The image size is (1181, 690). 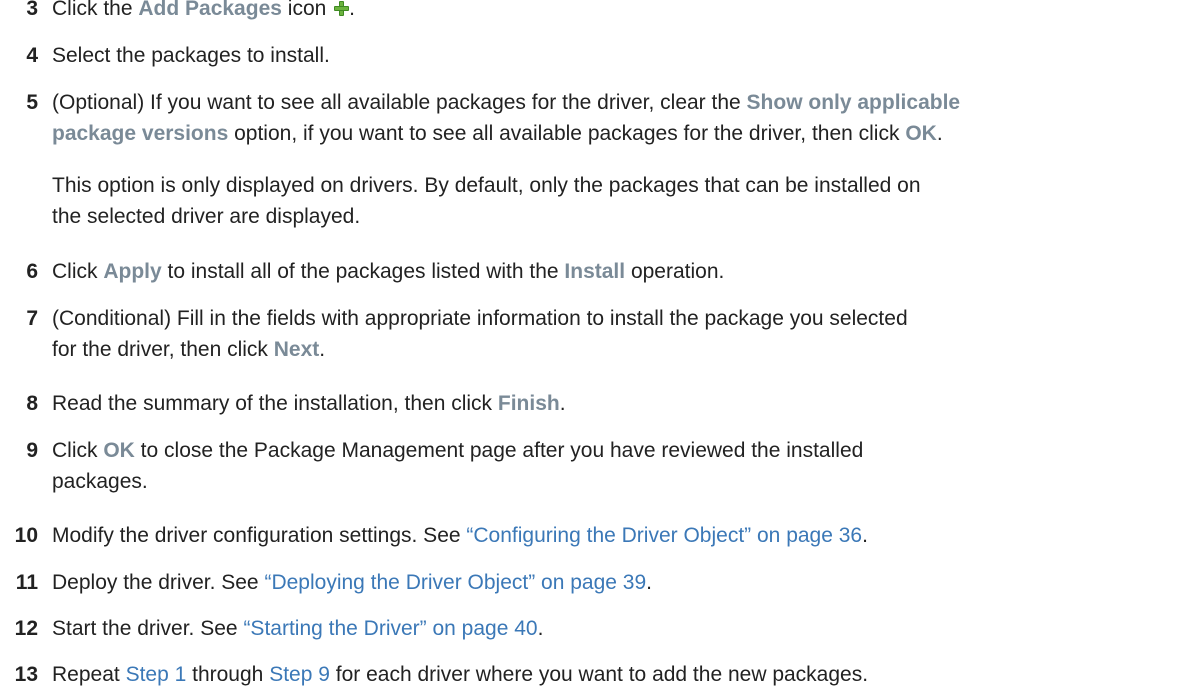 I want to click on text-run: Start the driver. See, so click(x=148, y=628).